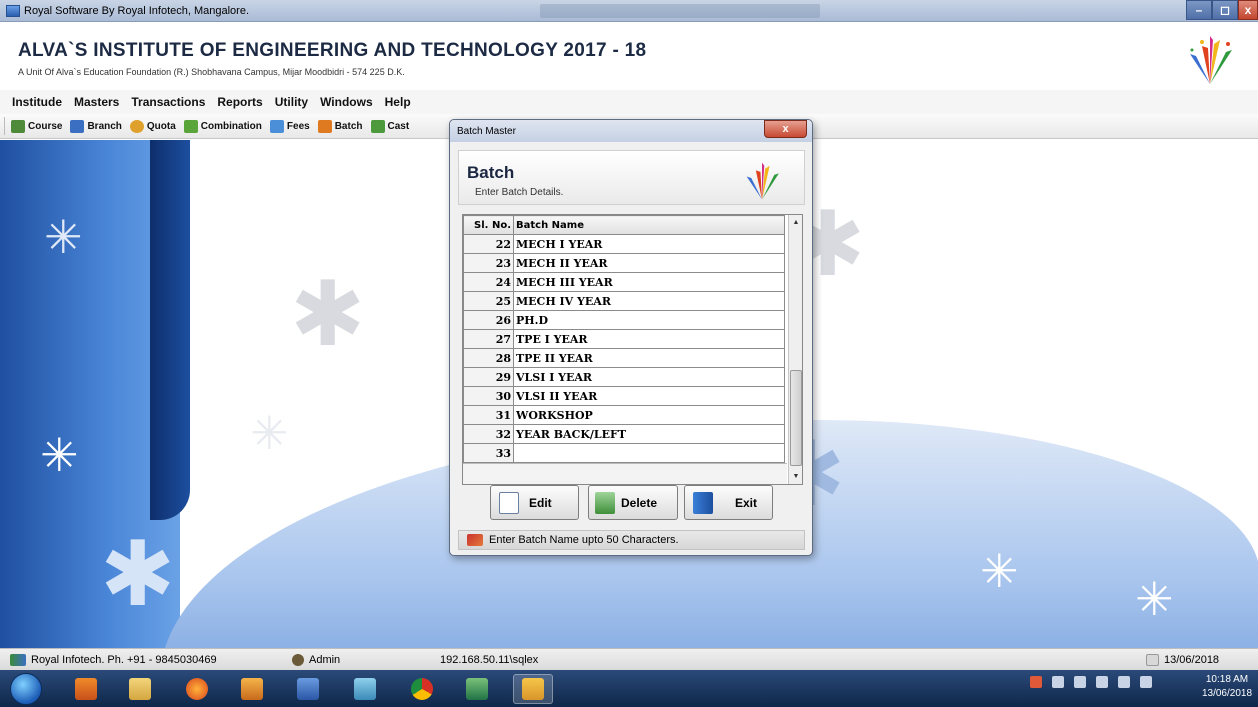 This screenshot has height=707, width=1258. Describe the element at coordinates (1199, 10) in the screenshot. I see `minimize-button: –` at that location.